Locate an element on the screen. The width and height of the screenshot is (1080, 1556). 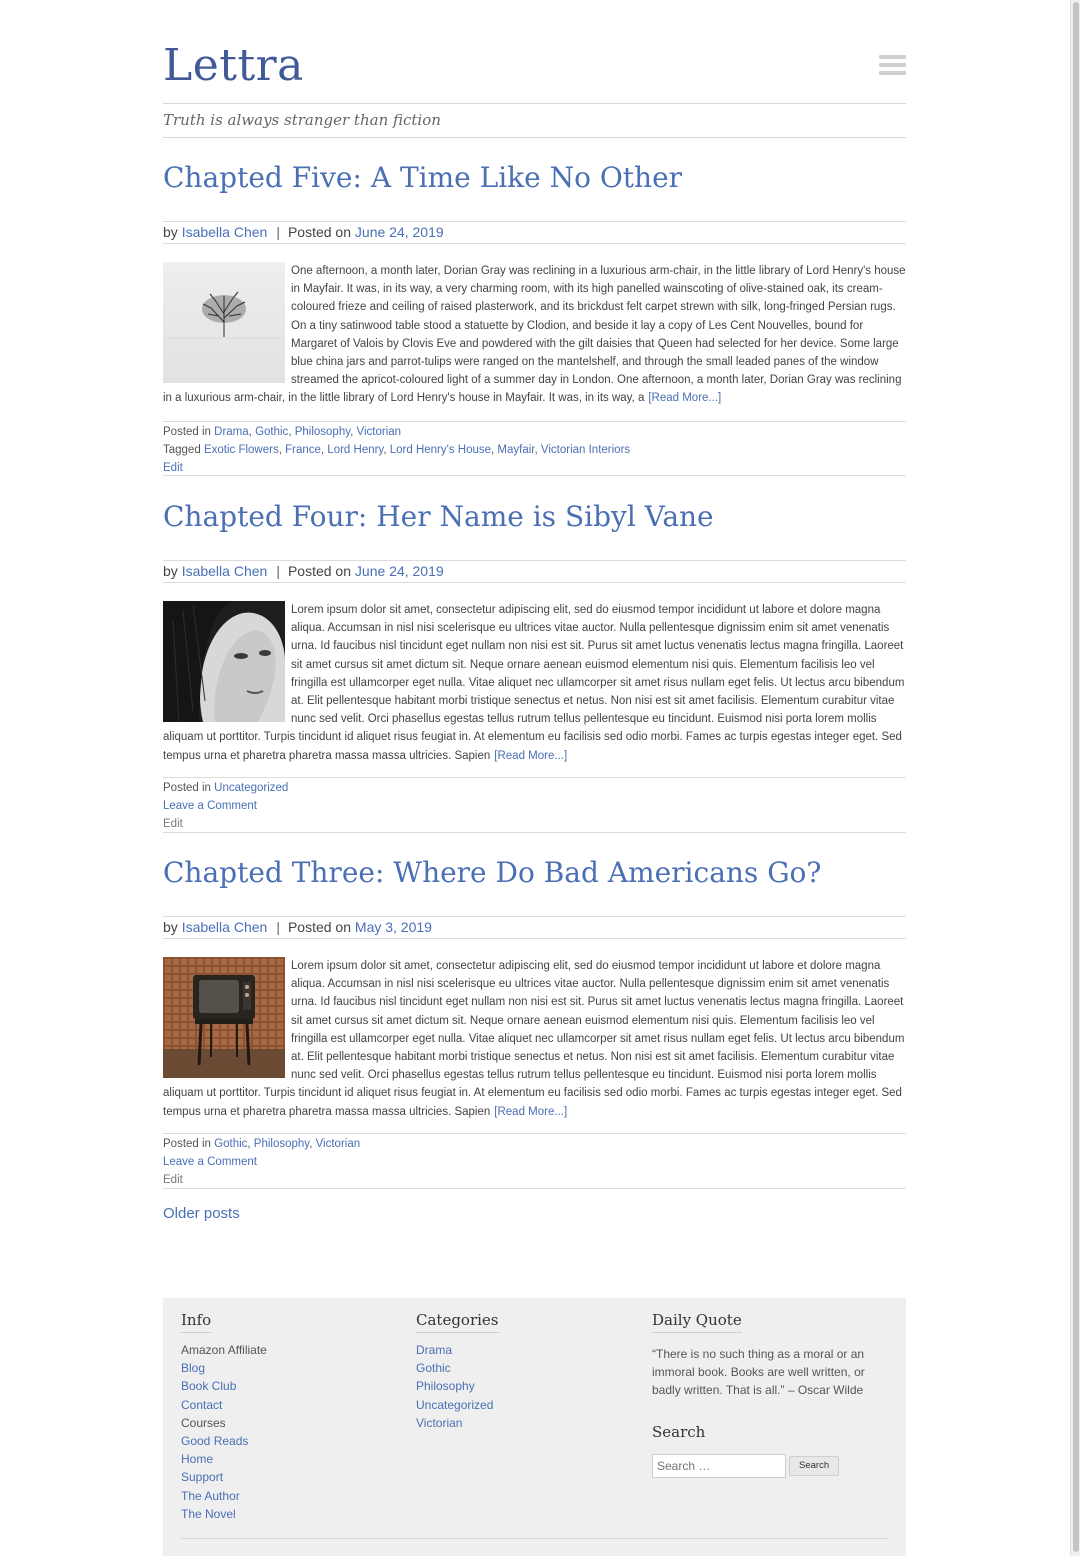
page-scrollbar is located at coordinates (1075, 778).